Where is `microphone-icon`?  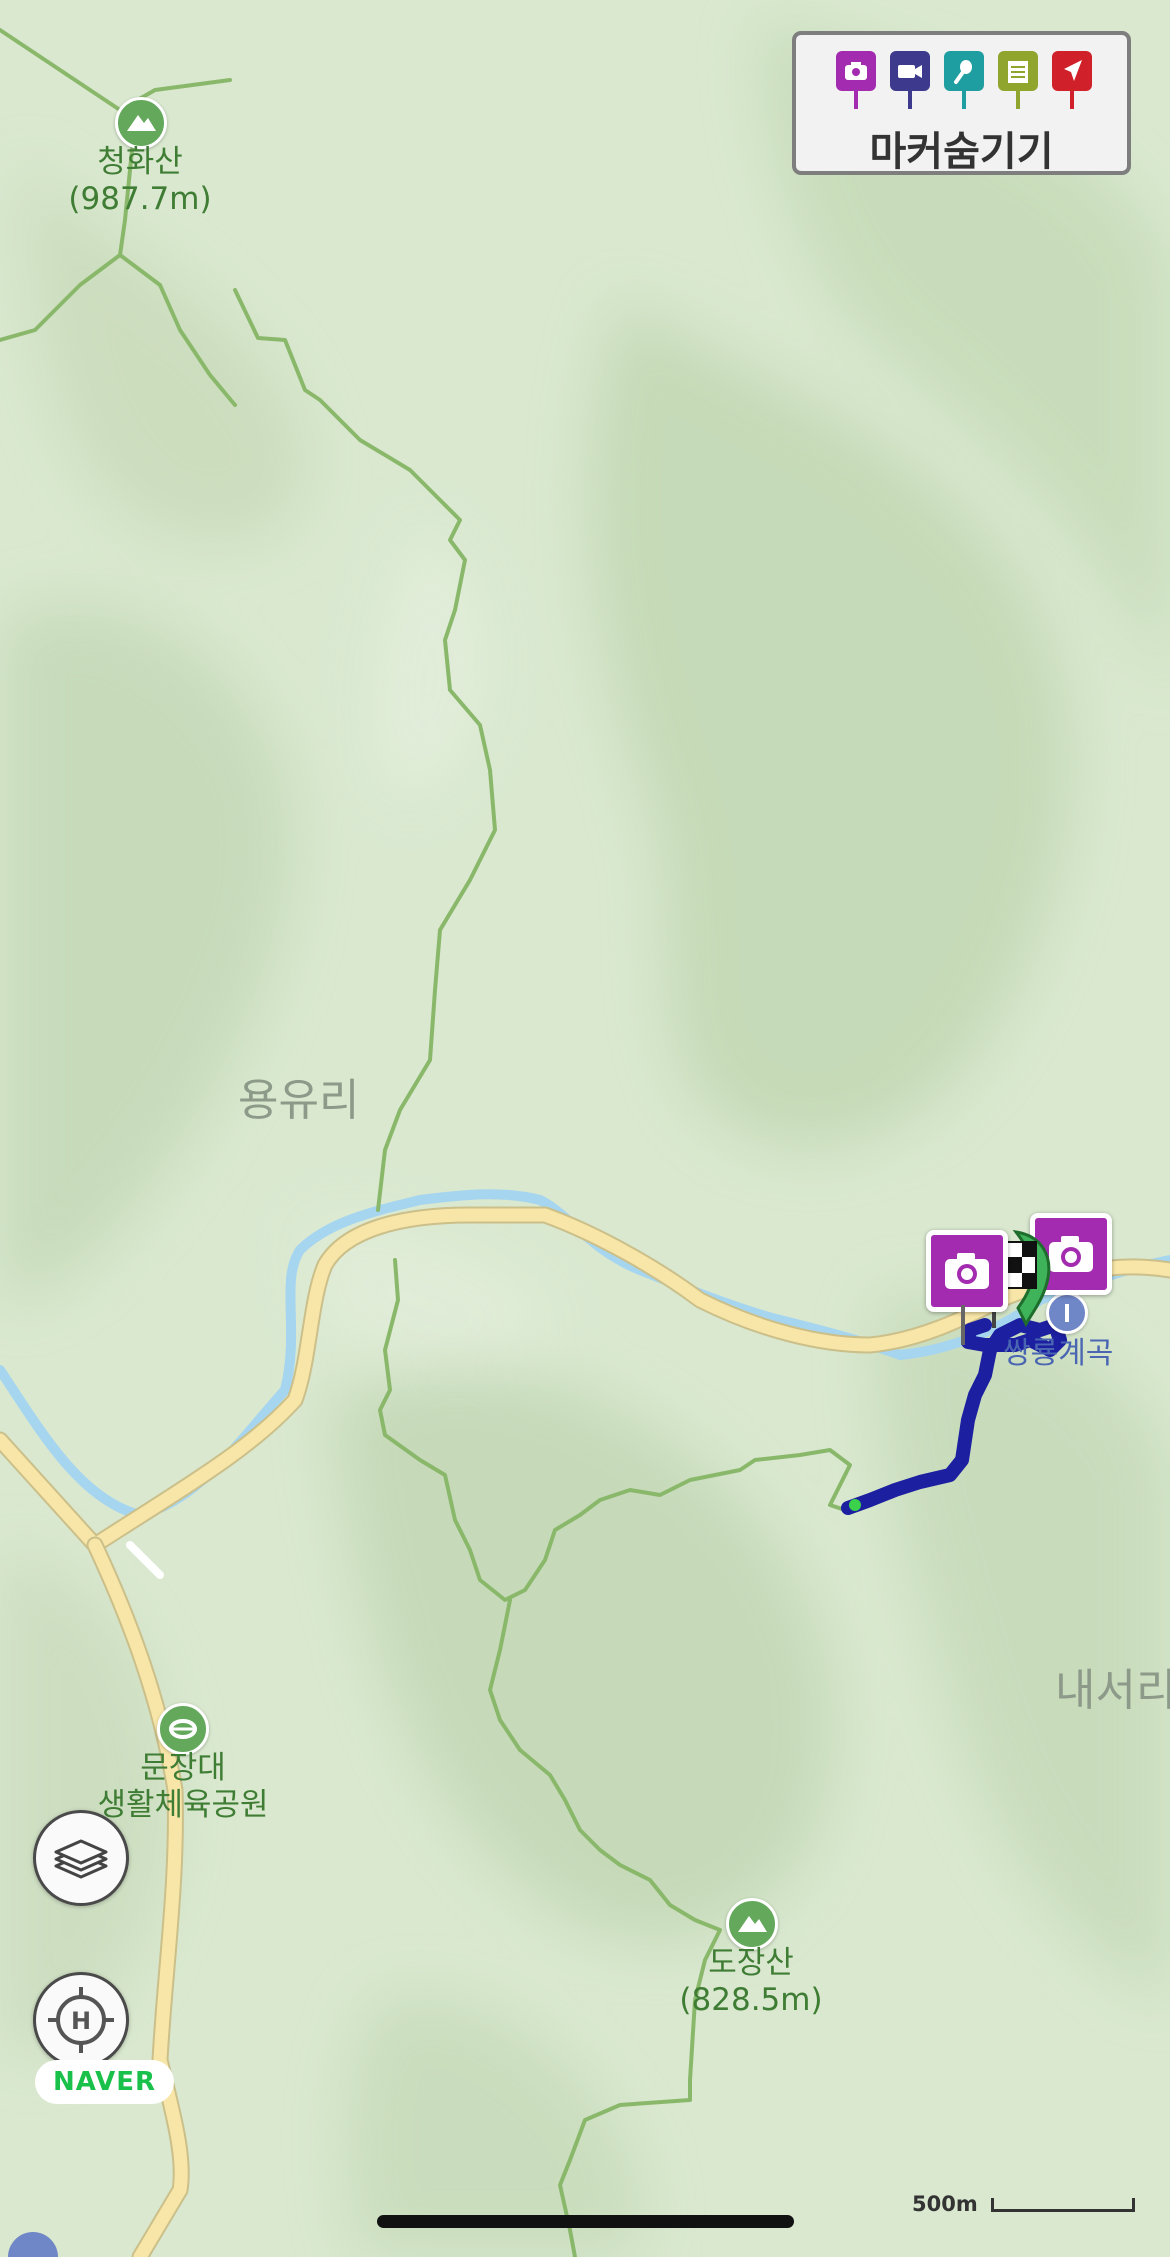 microphone-icon is located at coordinates (963, 72).